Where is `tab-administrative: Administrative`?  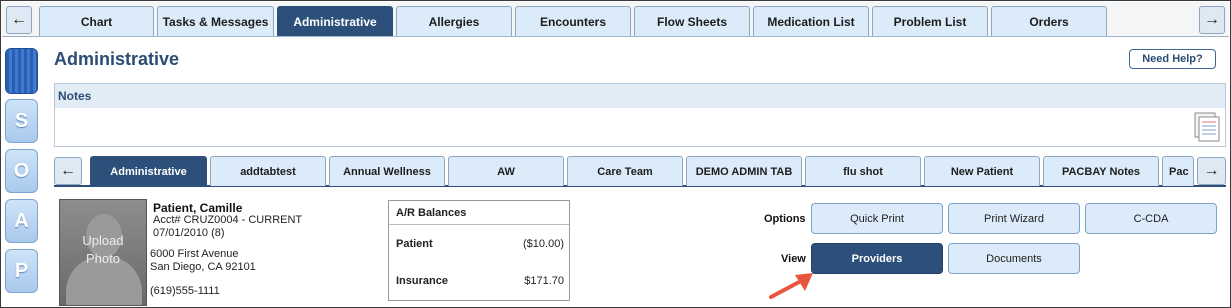 tab-administrative: Administrative is located at coordinates (335, 21).